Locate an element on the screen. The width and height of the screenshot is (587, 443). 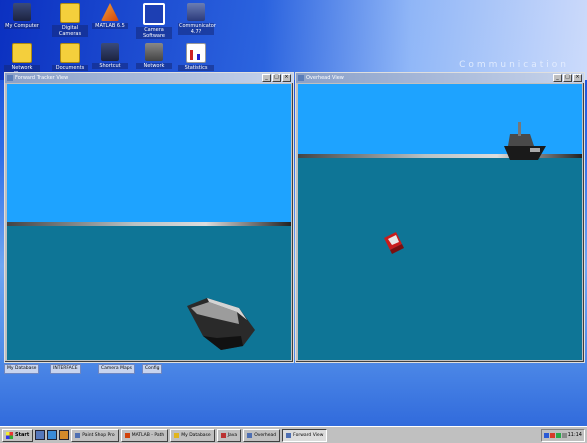
desktop-icon-statistics: Statistics is located at coordinates (196, 57).